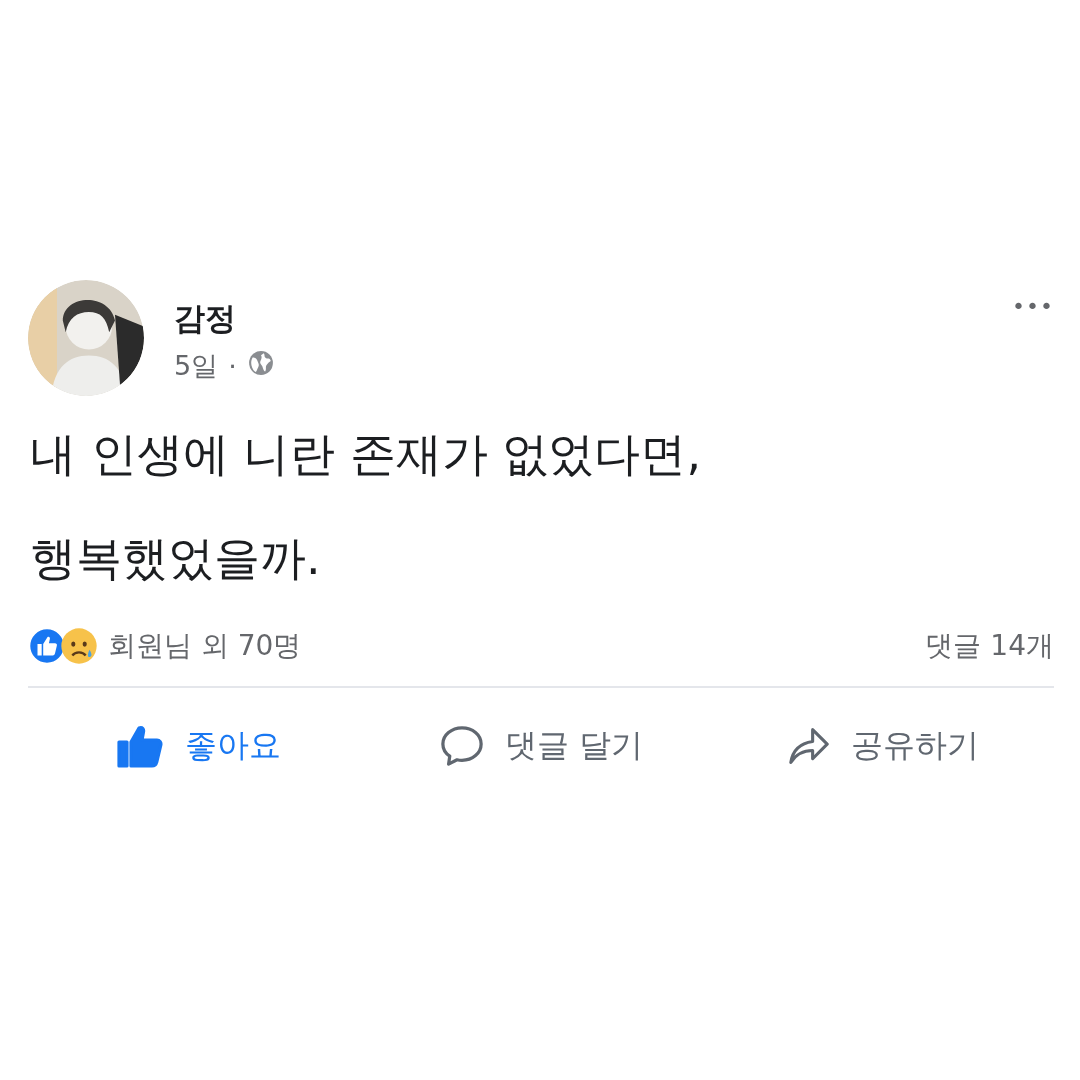 This screenshot has width=1080, height=1080. I want to click on comment-button: 댓글 달기, so click(541, 746).